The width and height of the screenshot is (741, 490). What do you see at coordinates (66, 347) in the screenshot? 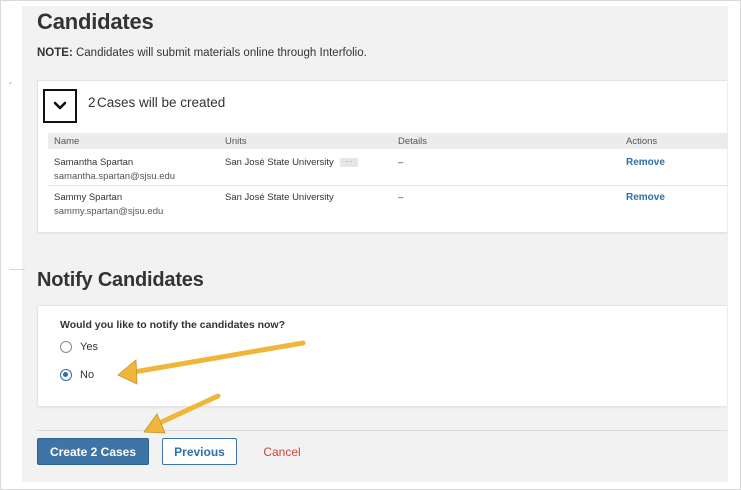
I see `radio-yes` at bounding box center [66, 347].